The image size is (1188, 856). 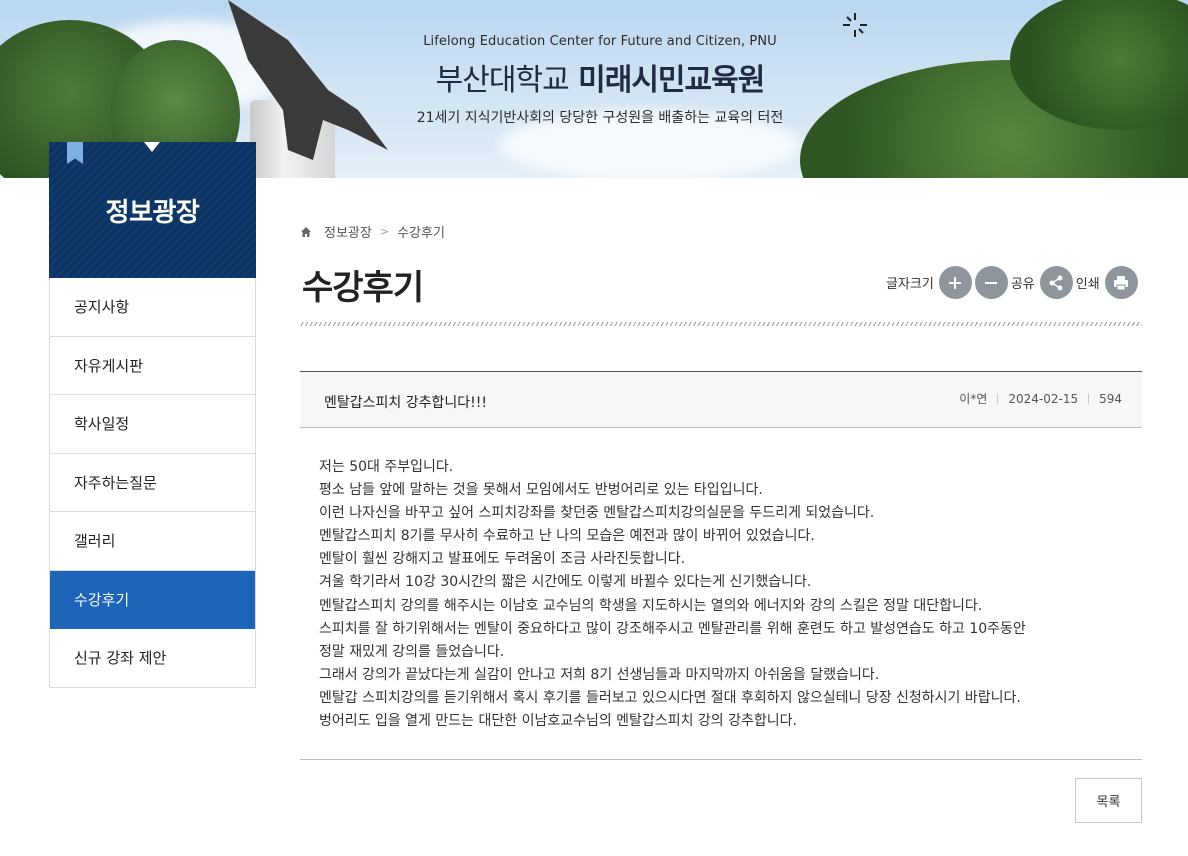 What do you see at coordinates (721, 399) in the screenshot?
I see `post-header: 멘탈갑스피치 강추합니다!!! 이*연 2024-02-15 594` at bounding box center [721, 399].